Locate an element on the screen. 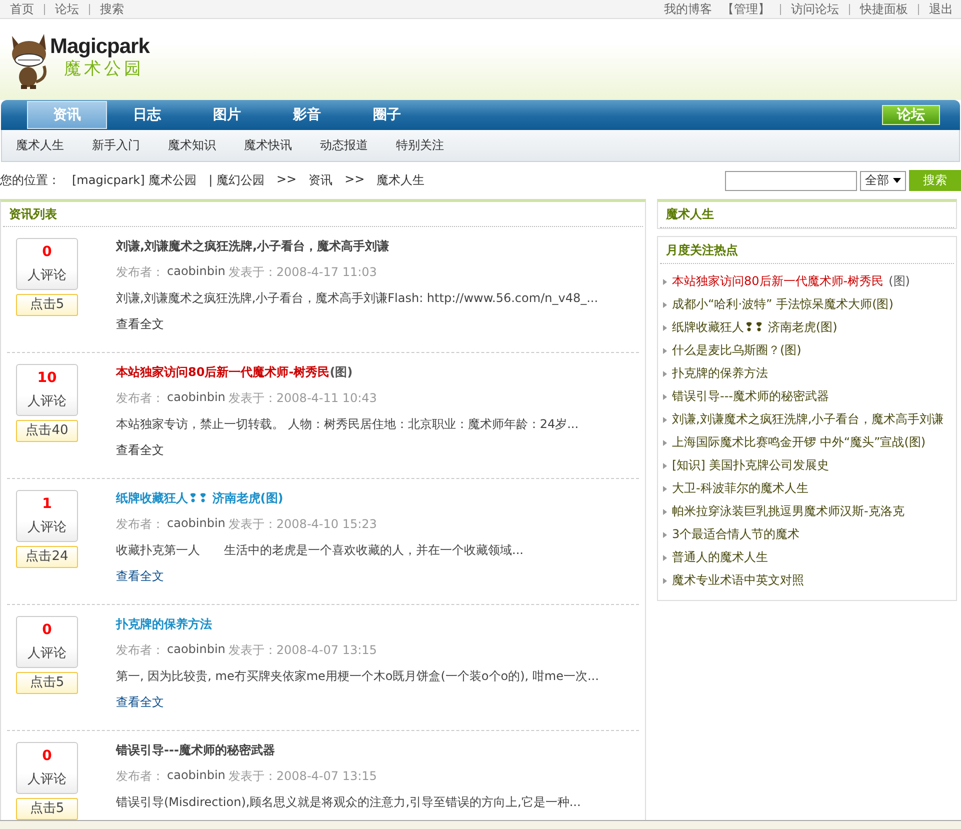  sub-nav-link: 魔术快讯 is located at coordinates (268, 145).